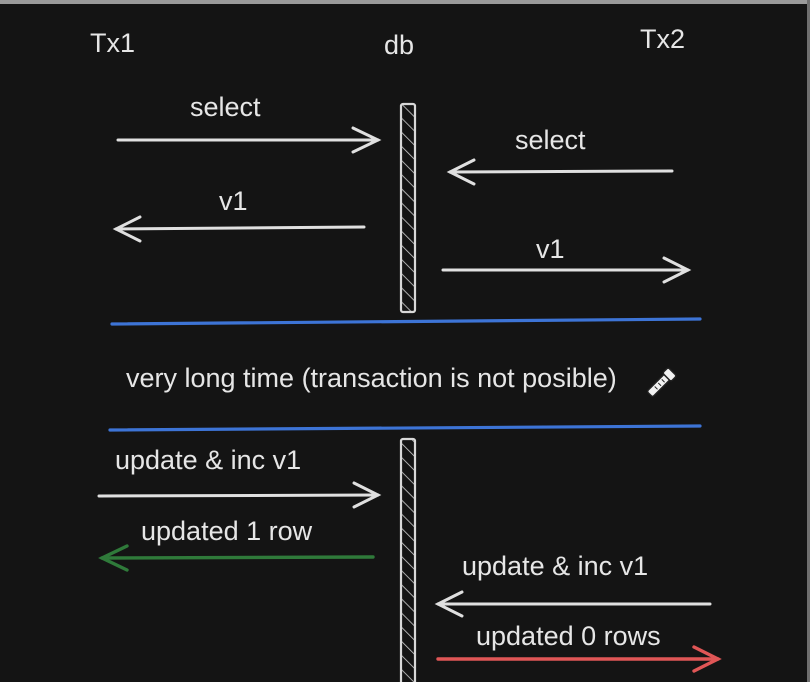  What do you see at coordinates (550, 140) in the screenshot?
I see `tx2-select-label: select` at bounding box center [550, 140].